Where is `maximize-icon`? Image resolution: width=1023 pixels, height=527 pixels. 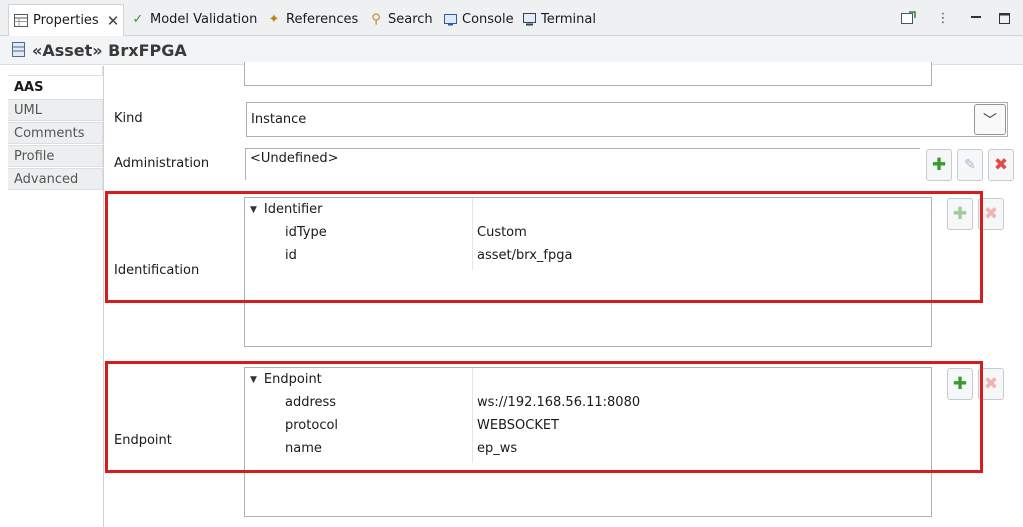
maximize-icon is located at coordinates (1004, 18).